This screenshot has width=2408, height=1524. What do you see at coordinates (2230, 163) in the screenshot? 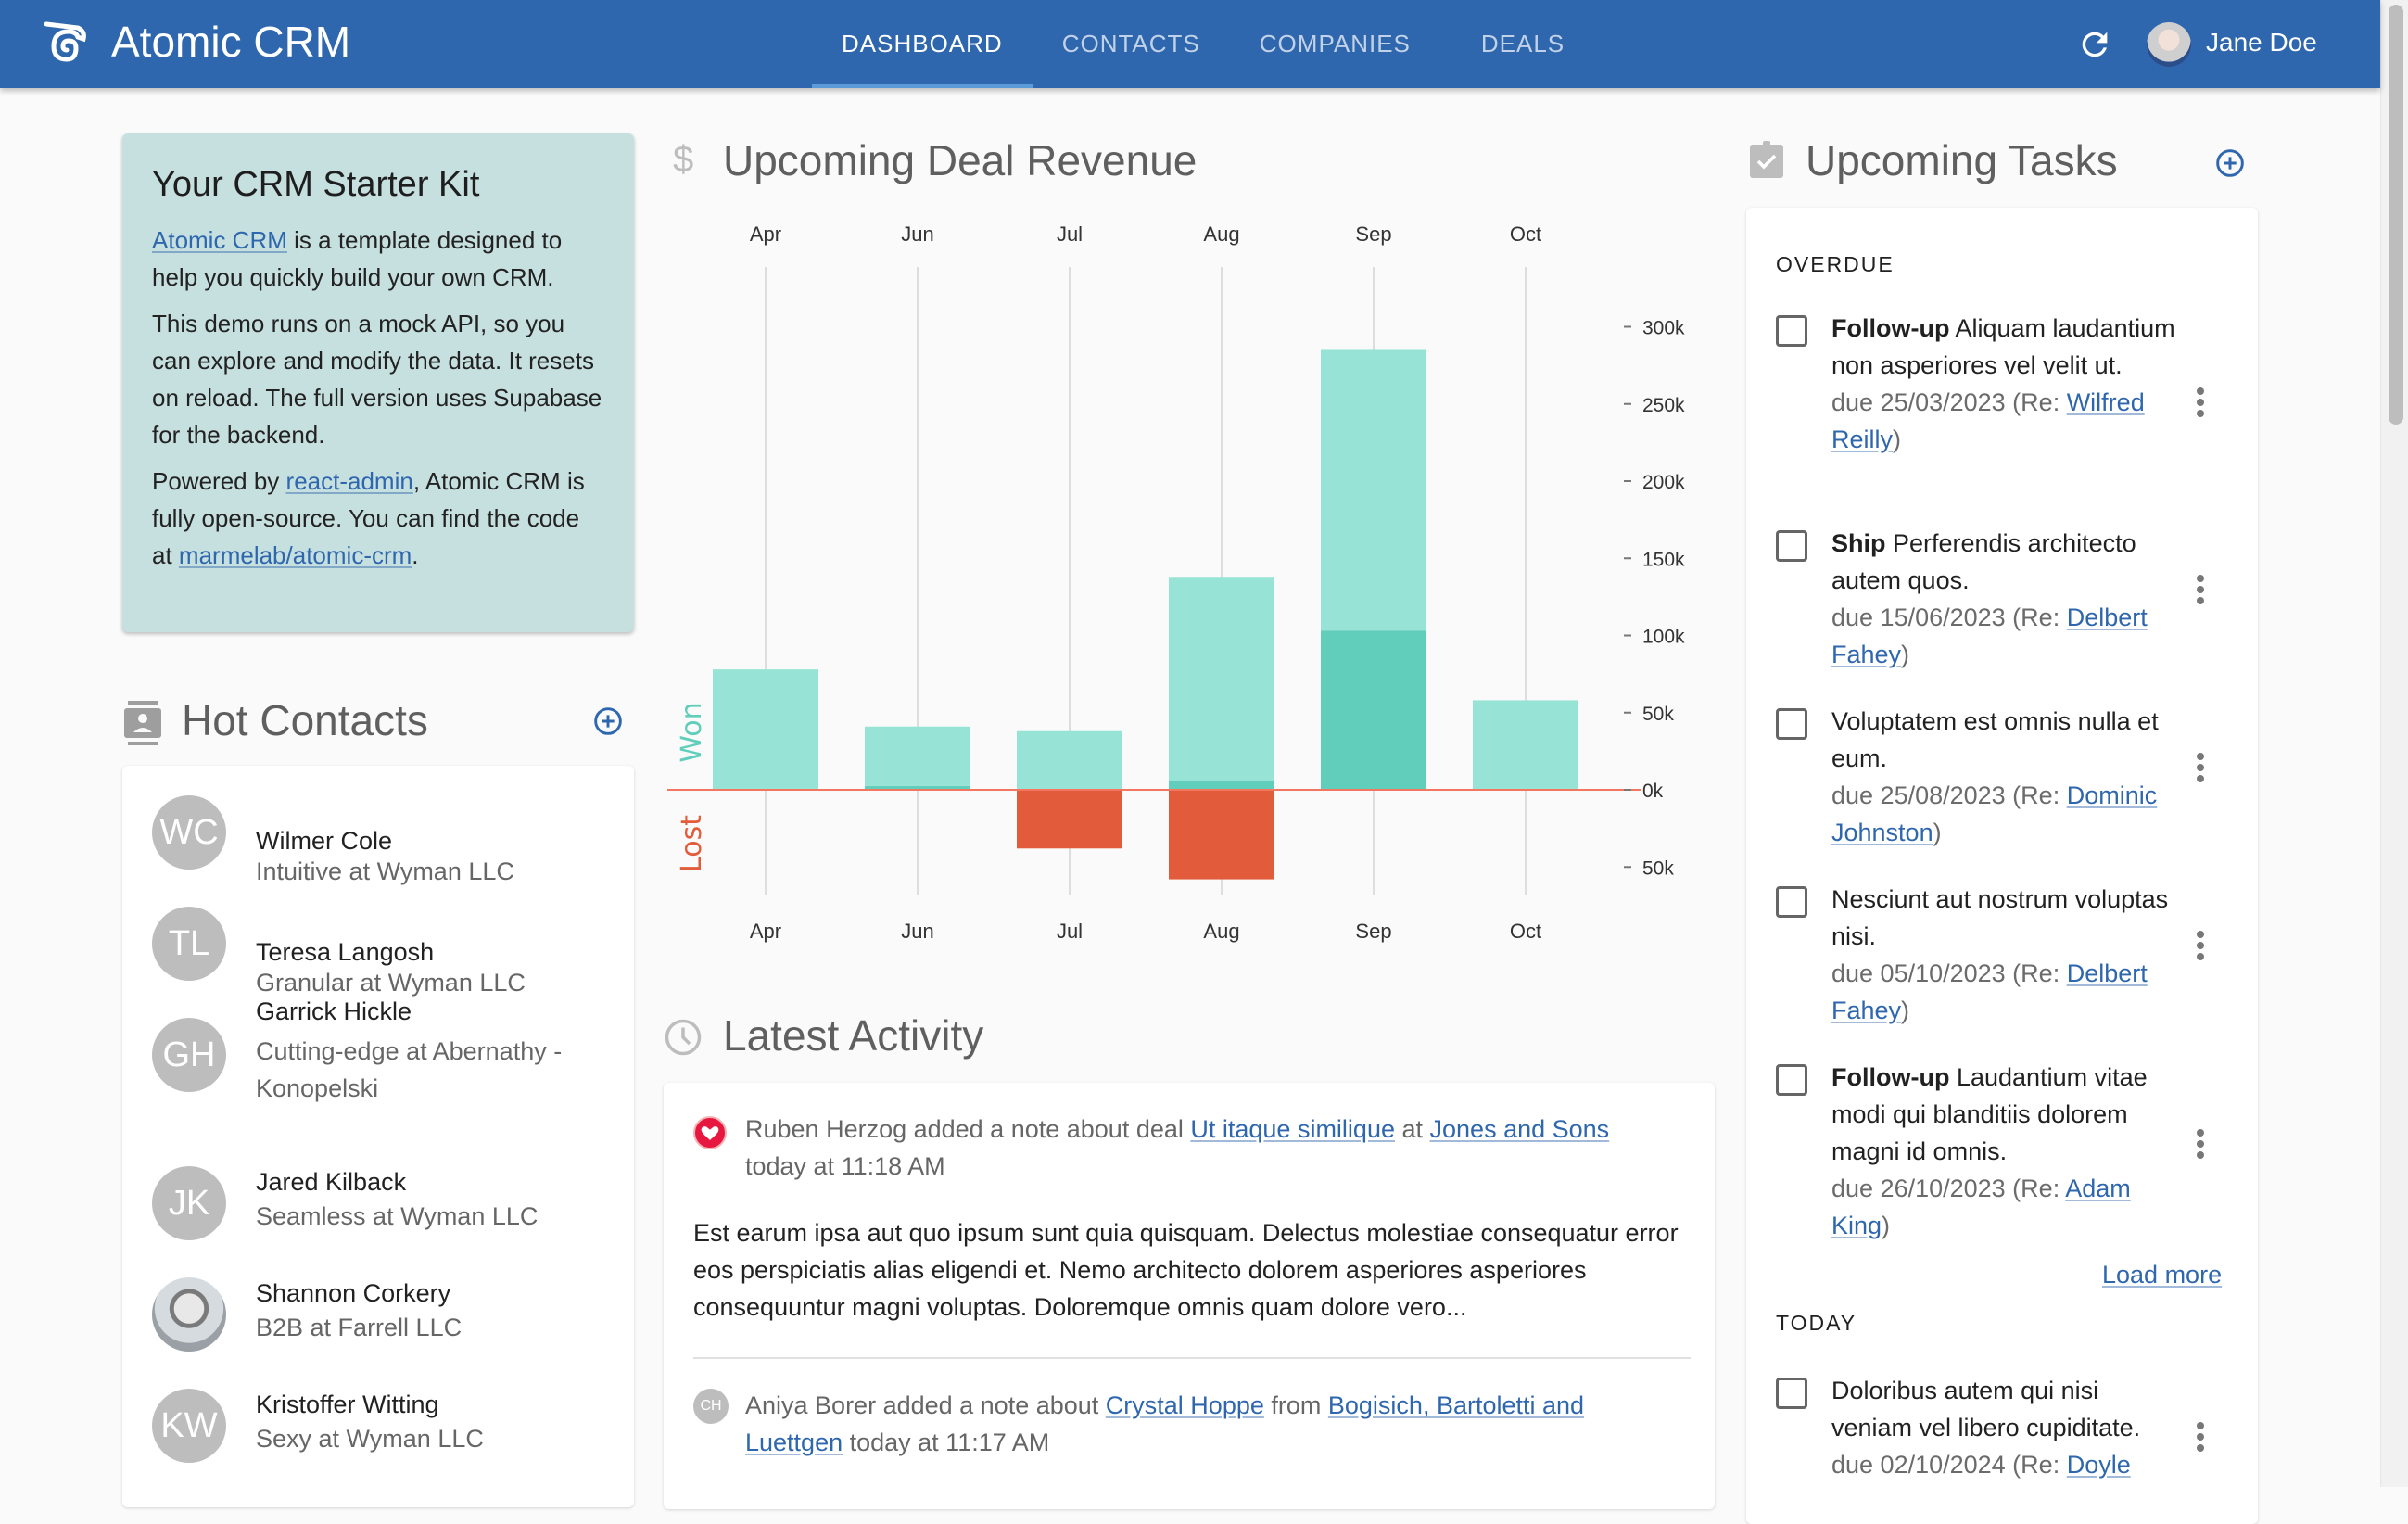
I see `add-task-button` at bounding box center [2230, 163].